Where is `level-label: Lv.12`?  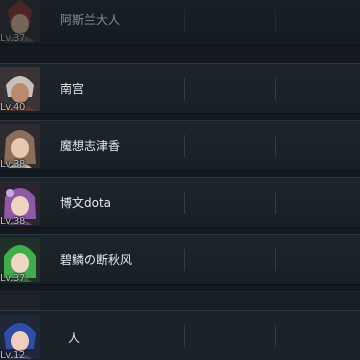 level-label: Lv.12 is located at coordinates (13, 354).